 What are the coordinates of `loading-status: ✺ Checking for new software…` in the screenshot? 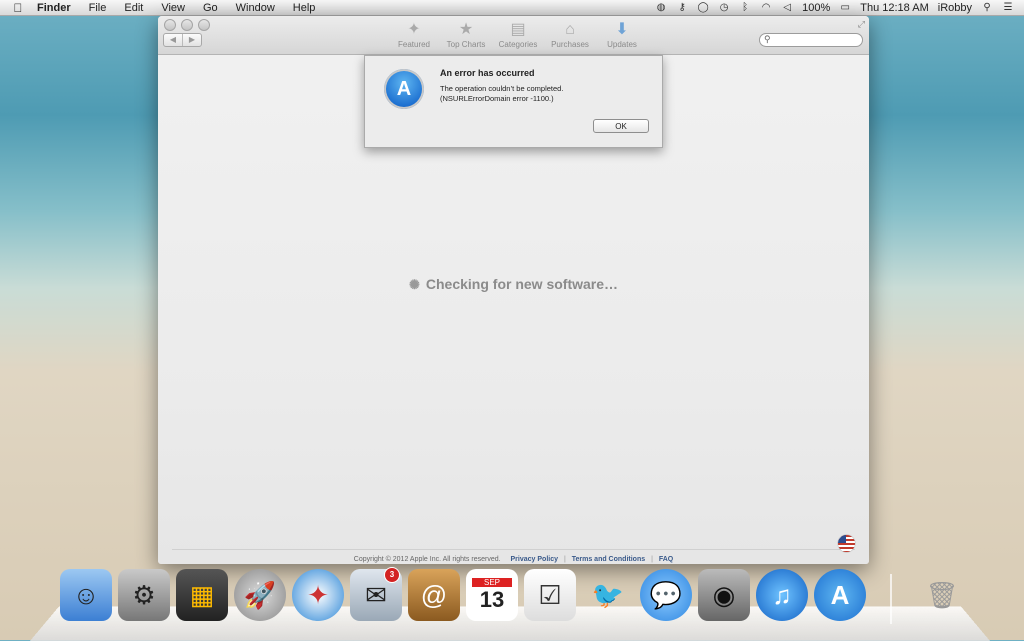 It's located at (513, 284).